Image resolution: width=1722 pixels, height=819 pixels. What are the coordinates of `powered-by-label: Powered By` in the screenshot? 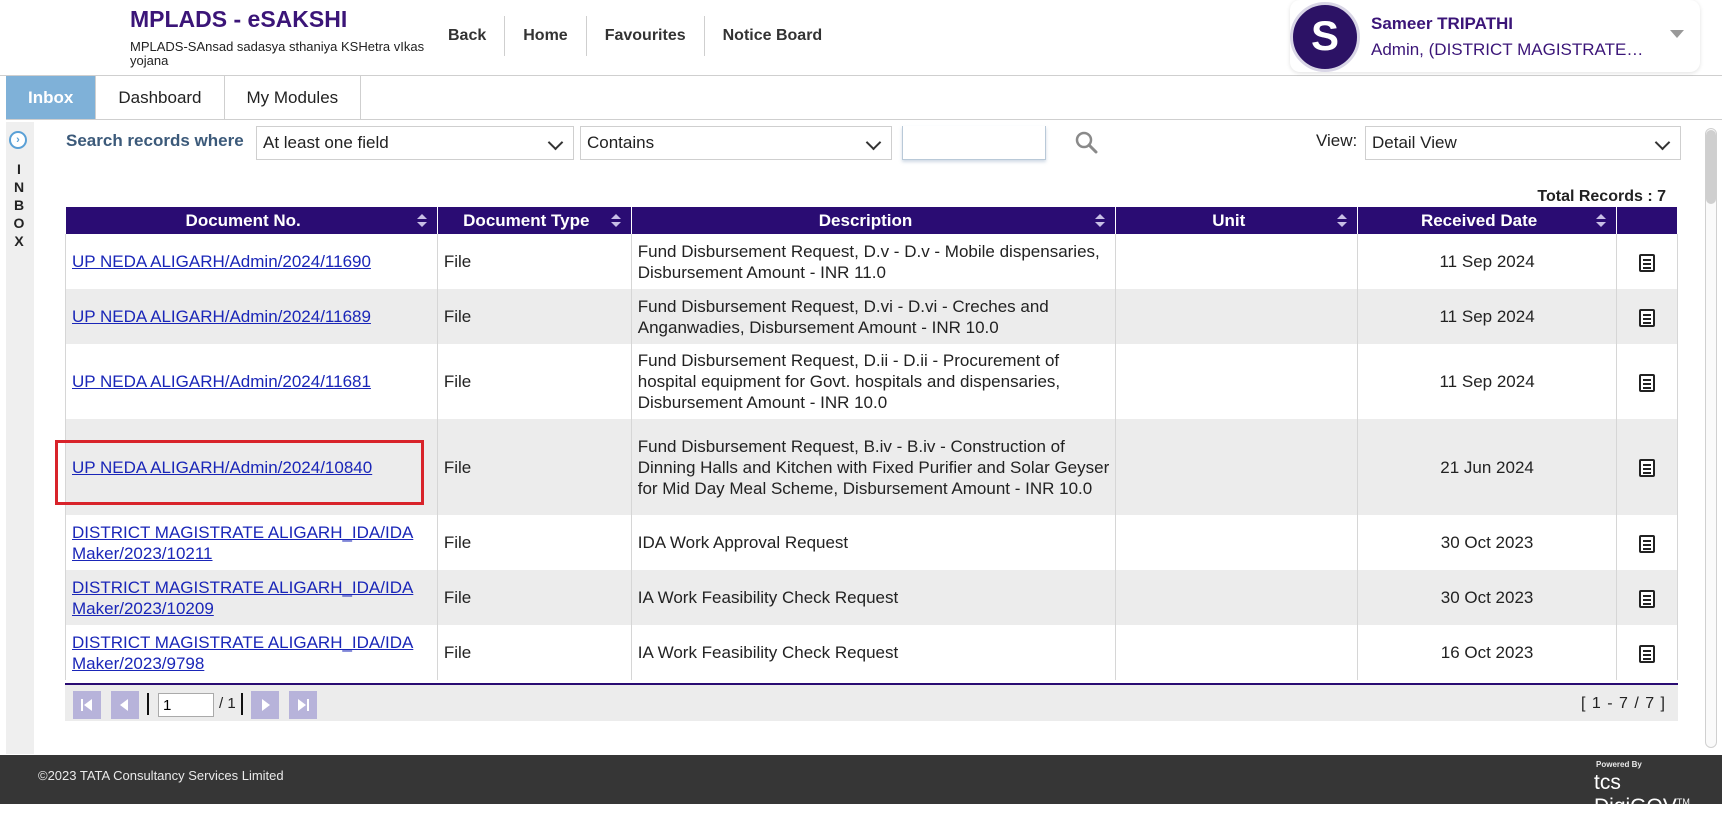 It's located at (1619, 764).